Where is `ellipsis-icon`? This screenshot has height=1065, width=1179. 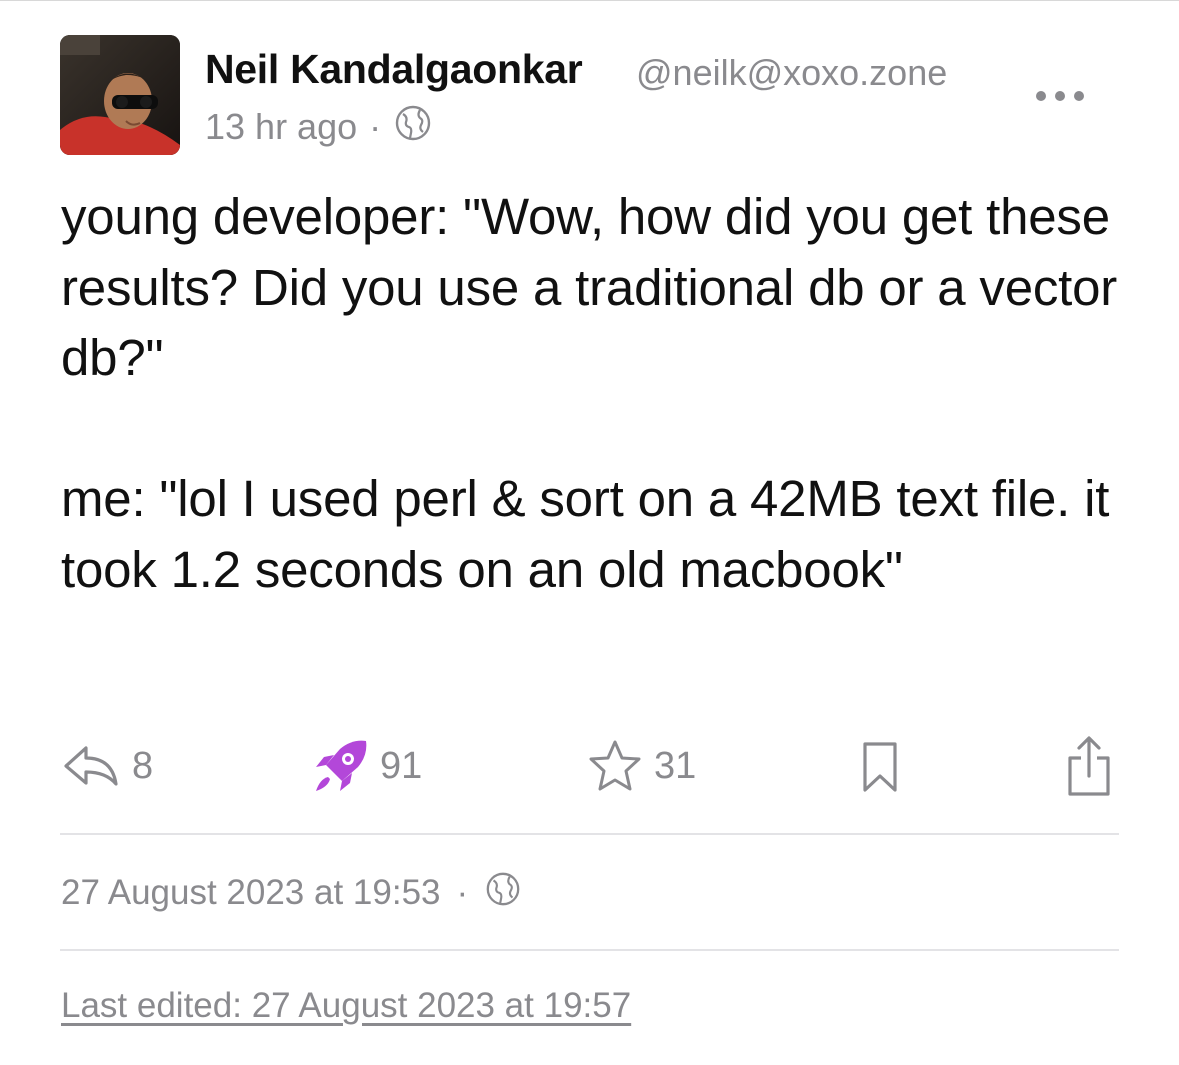
ellipsis-icon is located at coordinates (1060, 96).